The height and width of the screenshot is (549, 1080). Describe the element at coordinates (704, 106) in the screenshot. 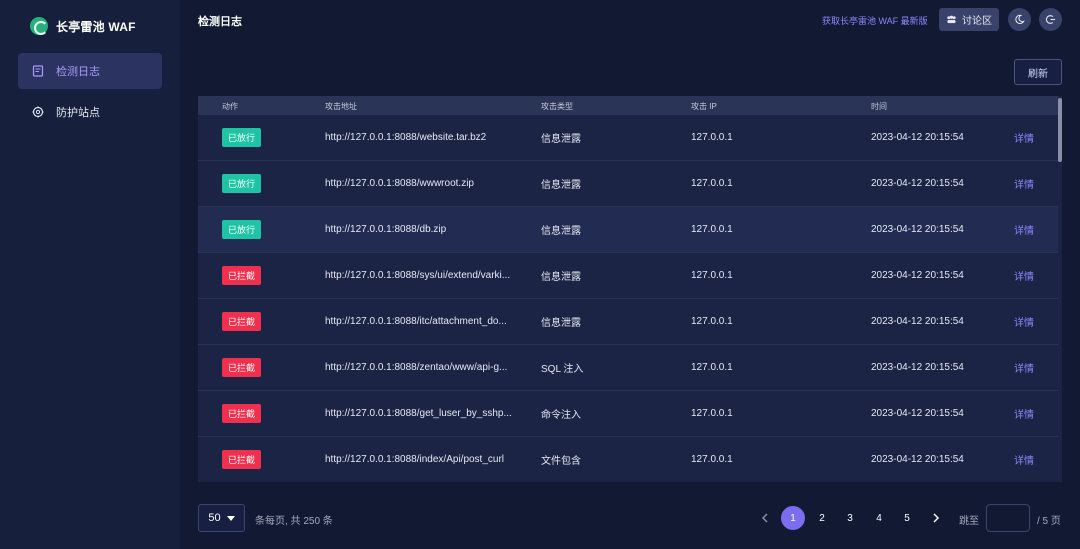

I see `column-header-ip: 攻击 IP` at that location.